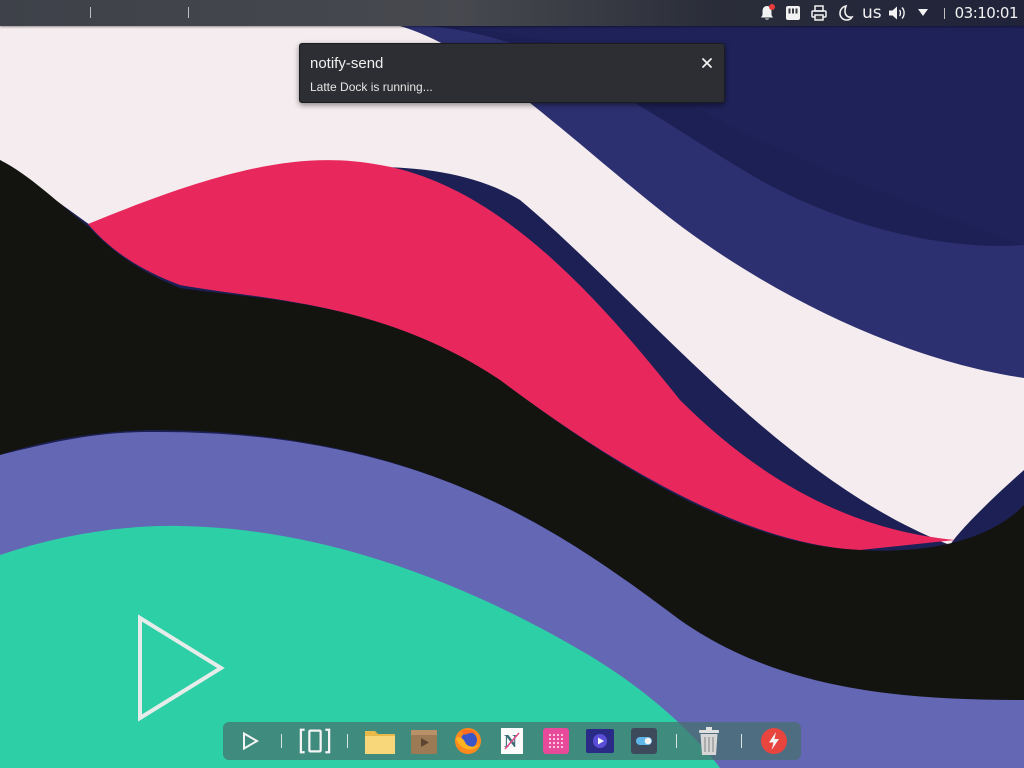  I want to click on notifications-icon, so click(767, 13).